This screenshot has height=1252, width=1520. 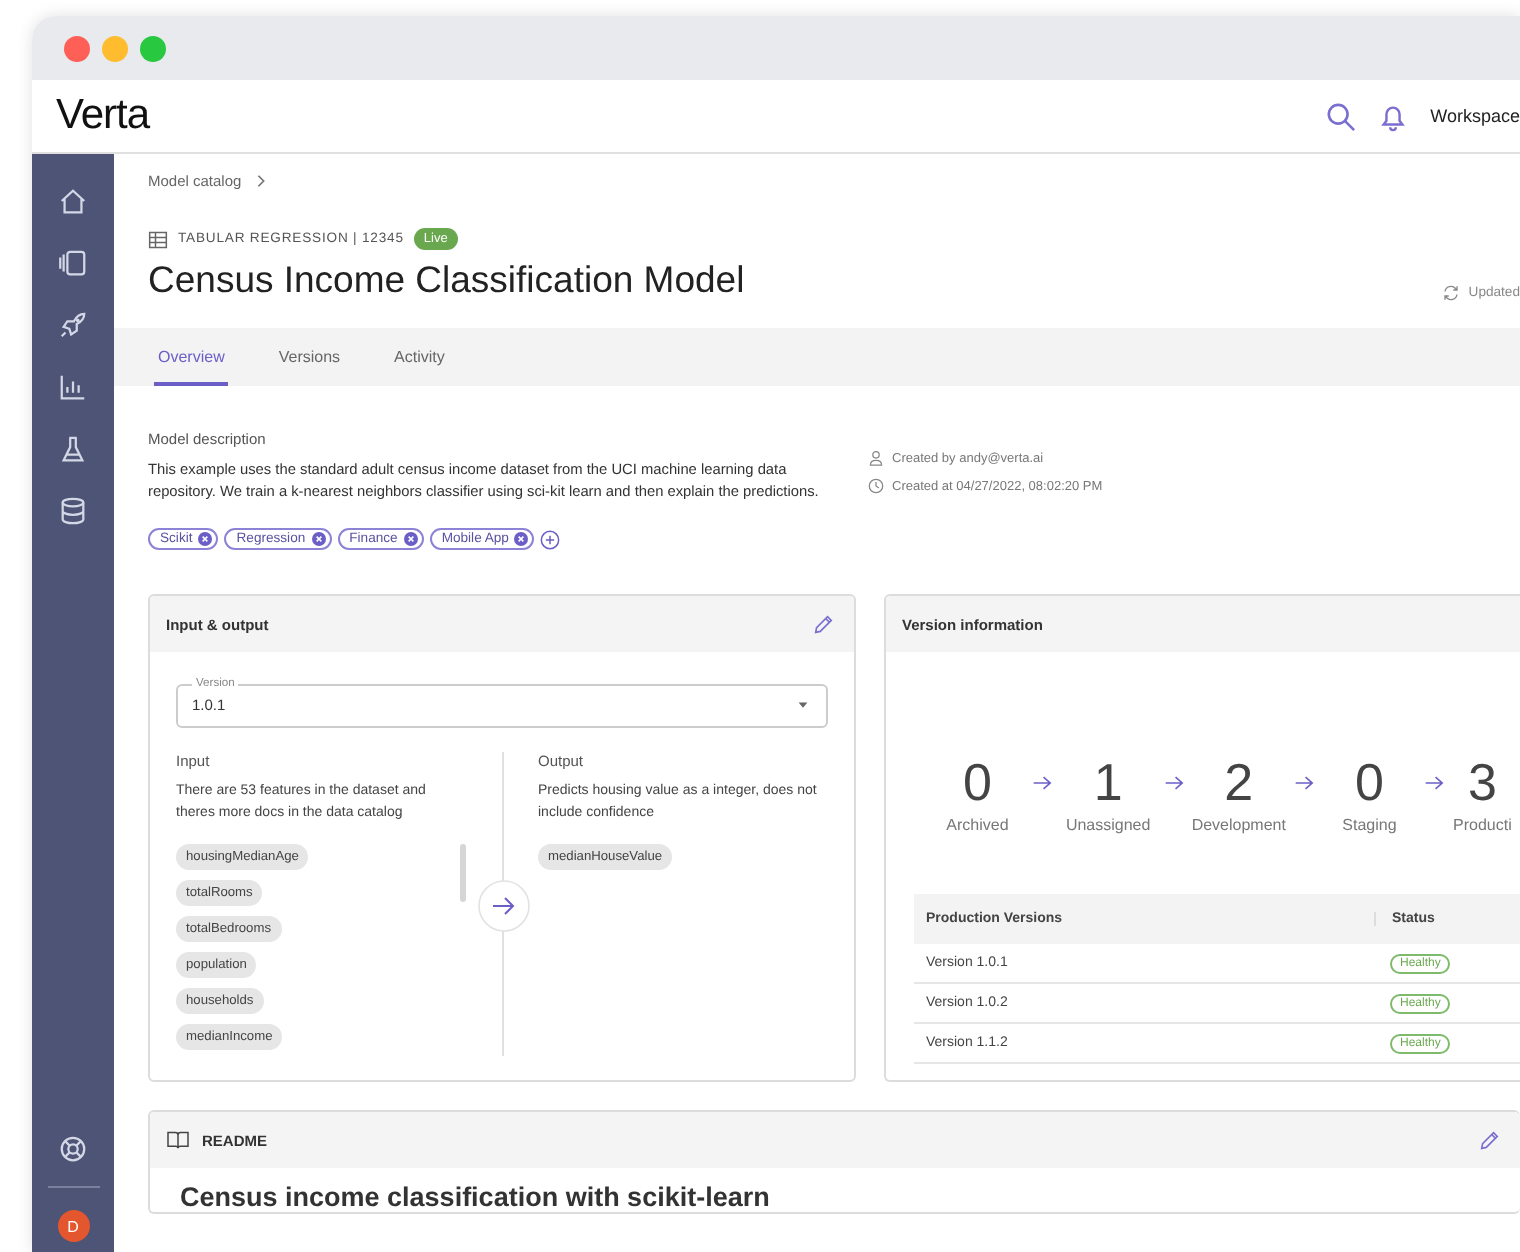 What do you see at coordinates (73, 325) in the screenshot?
I see `rocket-icon` at bounding box center [73, 325].